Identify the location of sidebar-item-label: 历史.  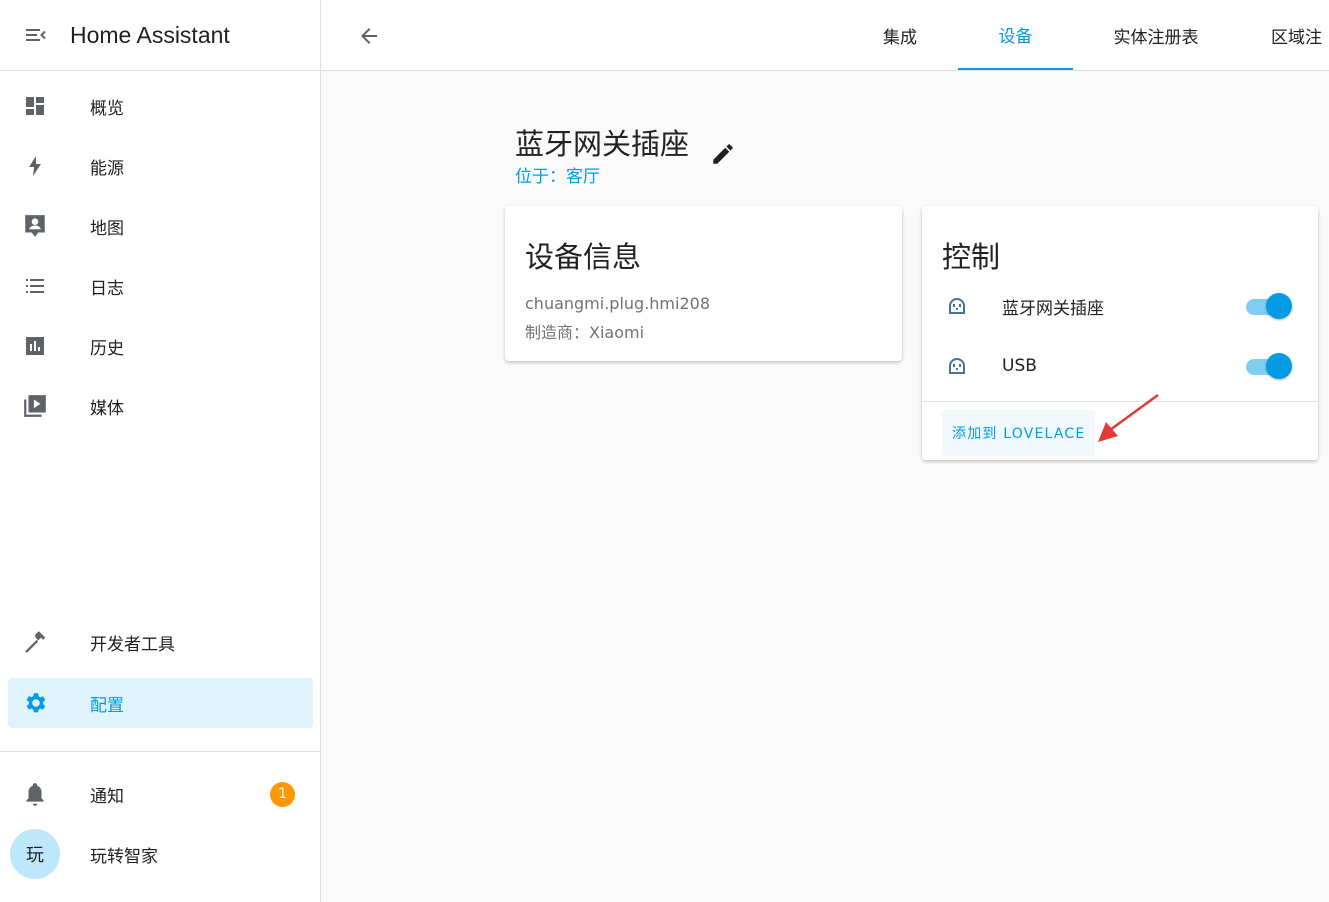
(107, 348).